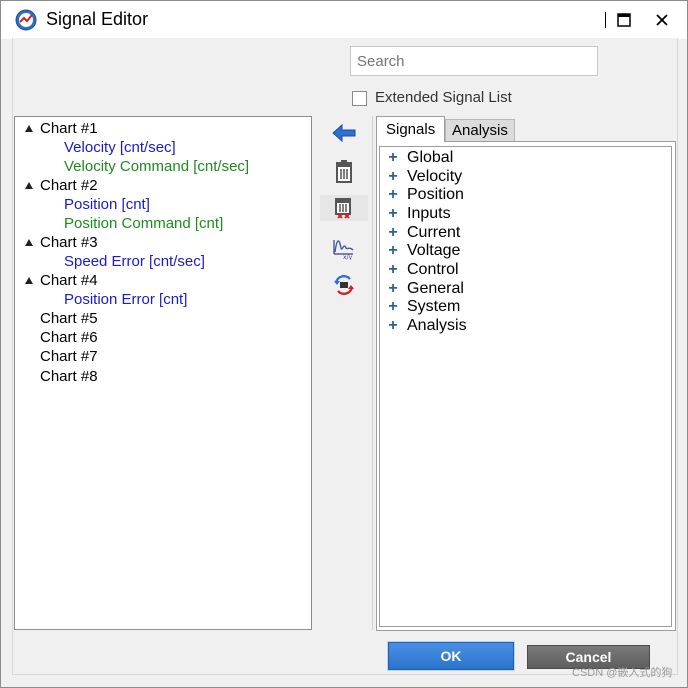 The width and height of the screenshot is (688, 688). I want to click on signal-group-label: Control, so click(433, 269).